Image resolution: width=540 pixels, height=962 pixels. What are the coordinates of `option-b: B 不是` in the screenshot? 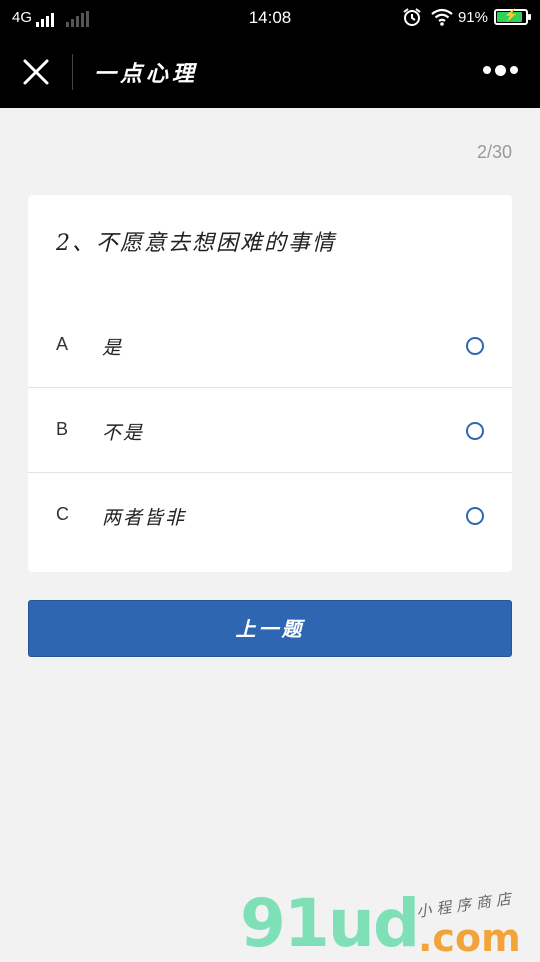 It's located at (270, 430).